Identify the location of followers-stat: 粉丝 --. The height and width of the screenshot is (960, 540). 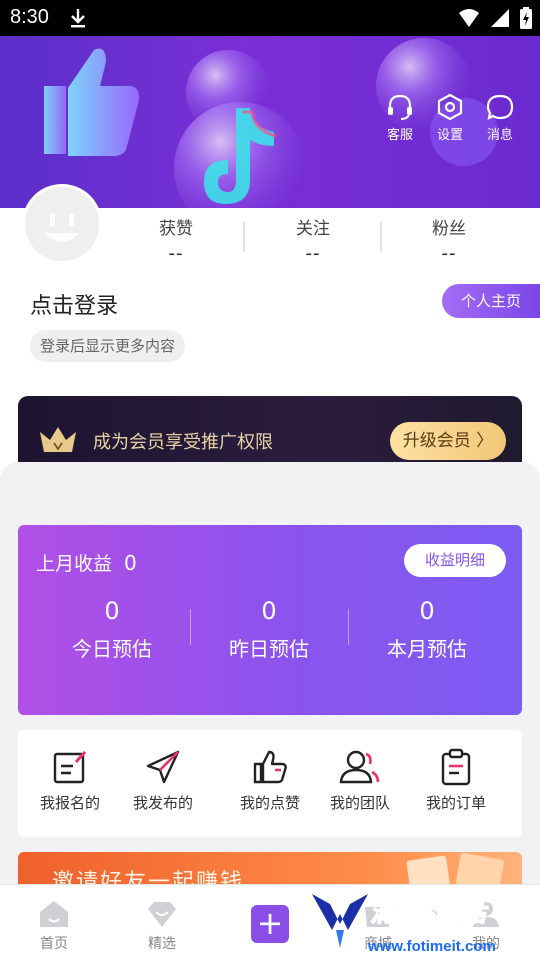
(449, 239).